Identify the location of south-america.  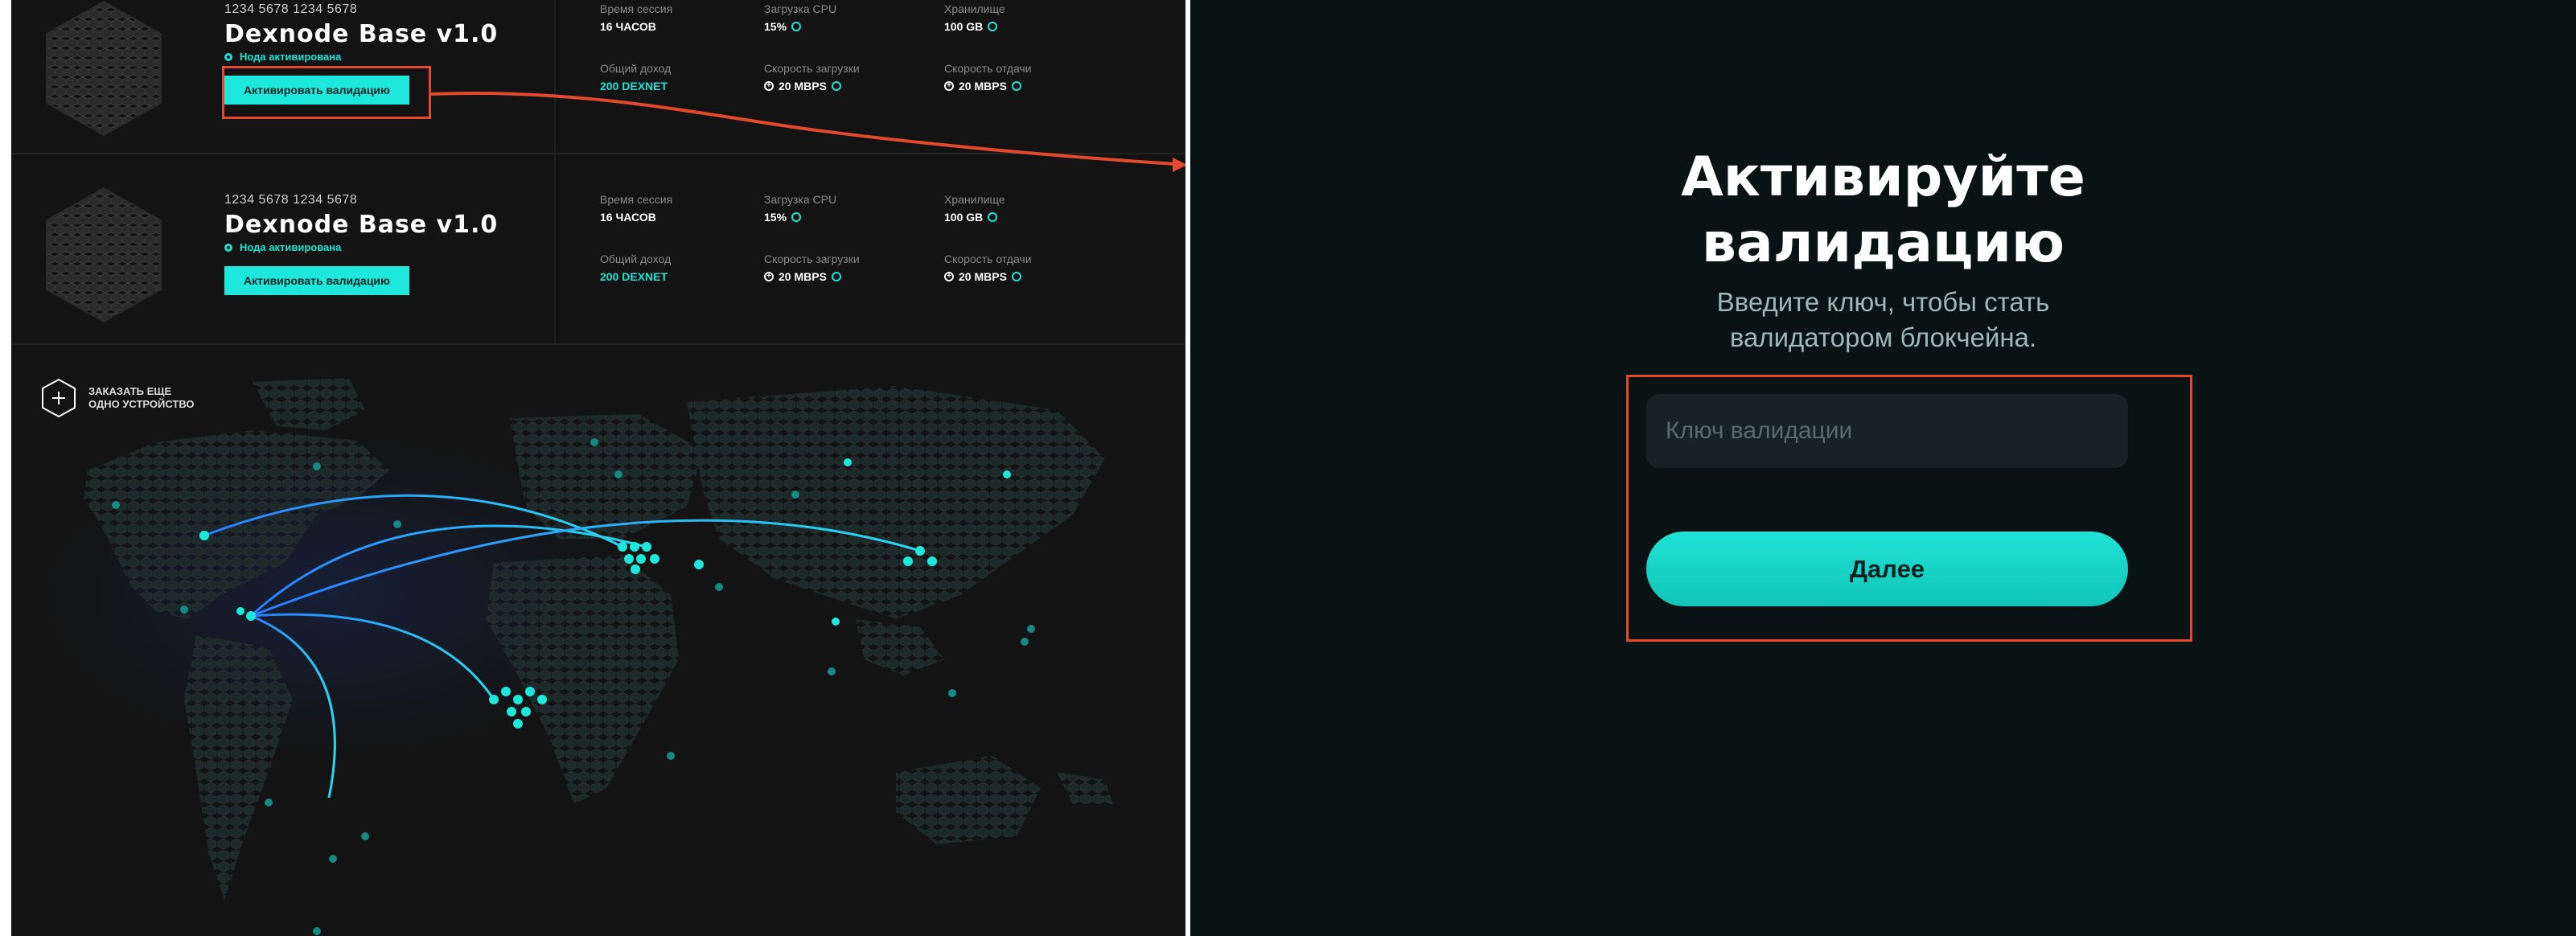
(238, 768).